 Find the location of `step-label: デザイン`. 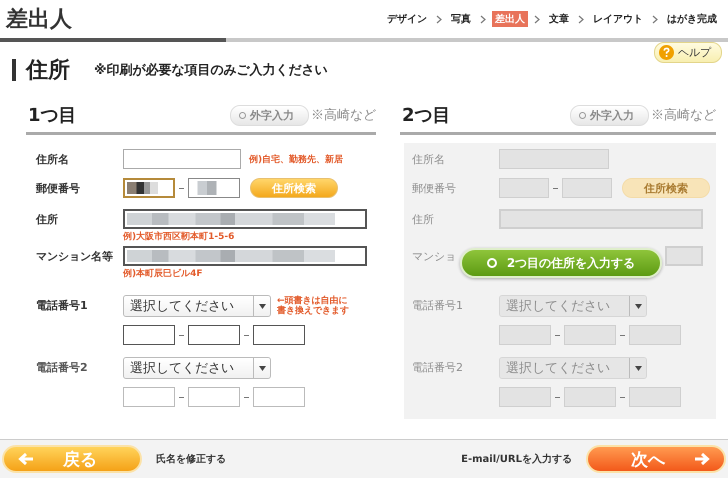

step-label: デザイン is located at coordinates (407, 19).